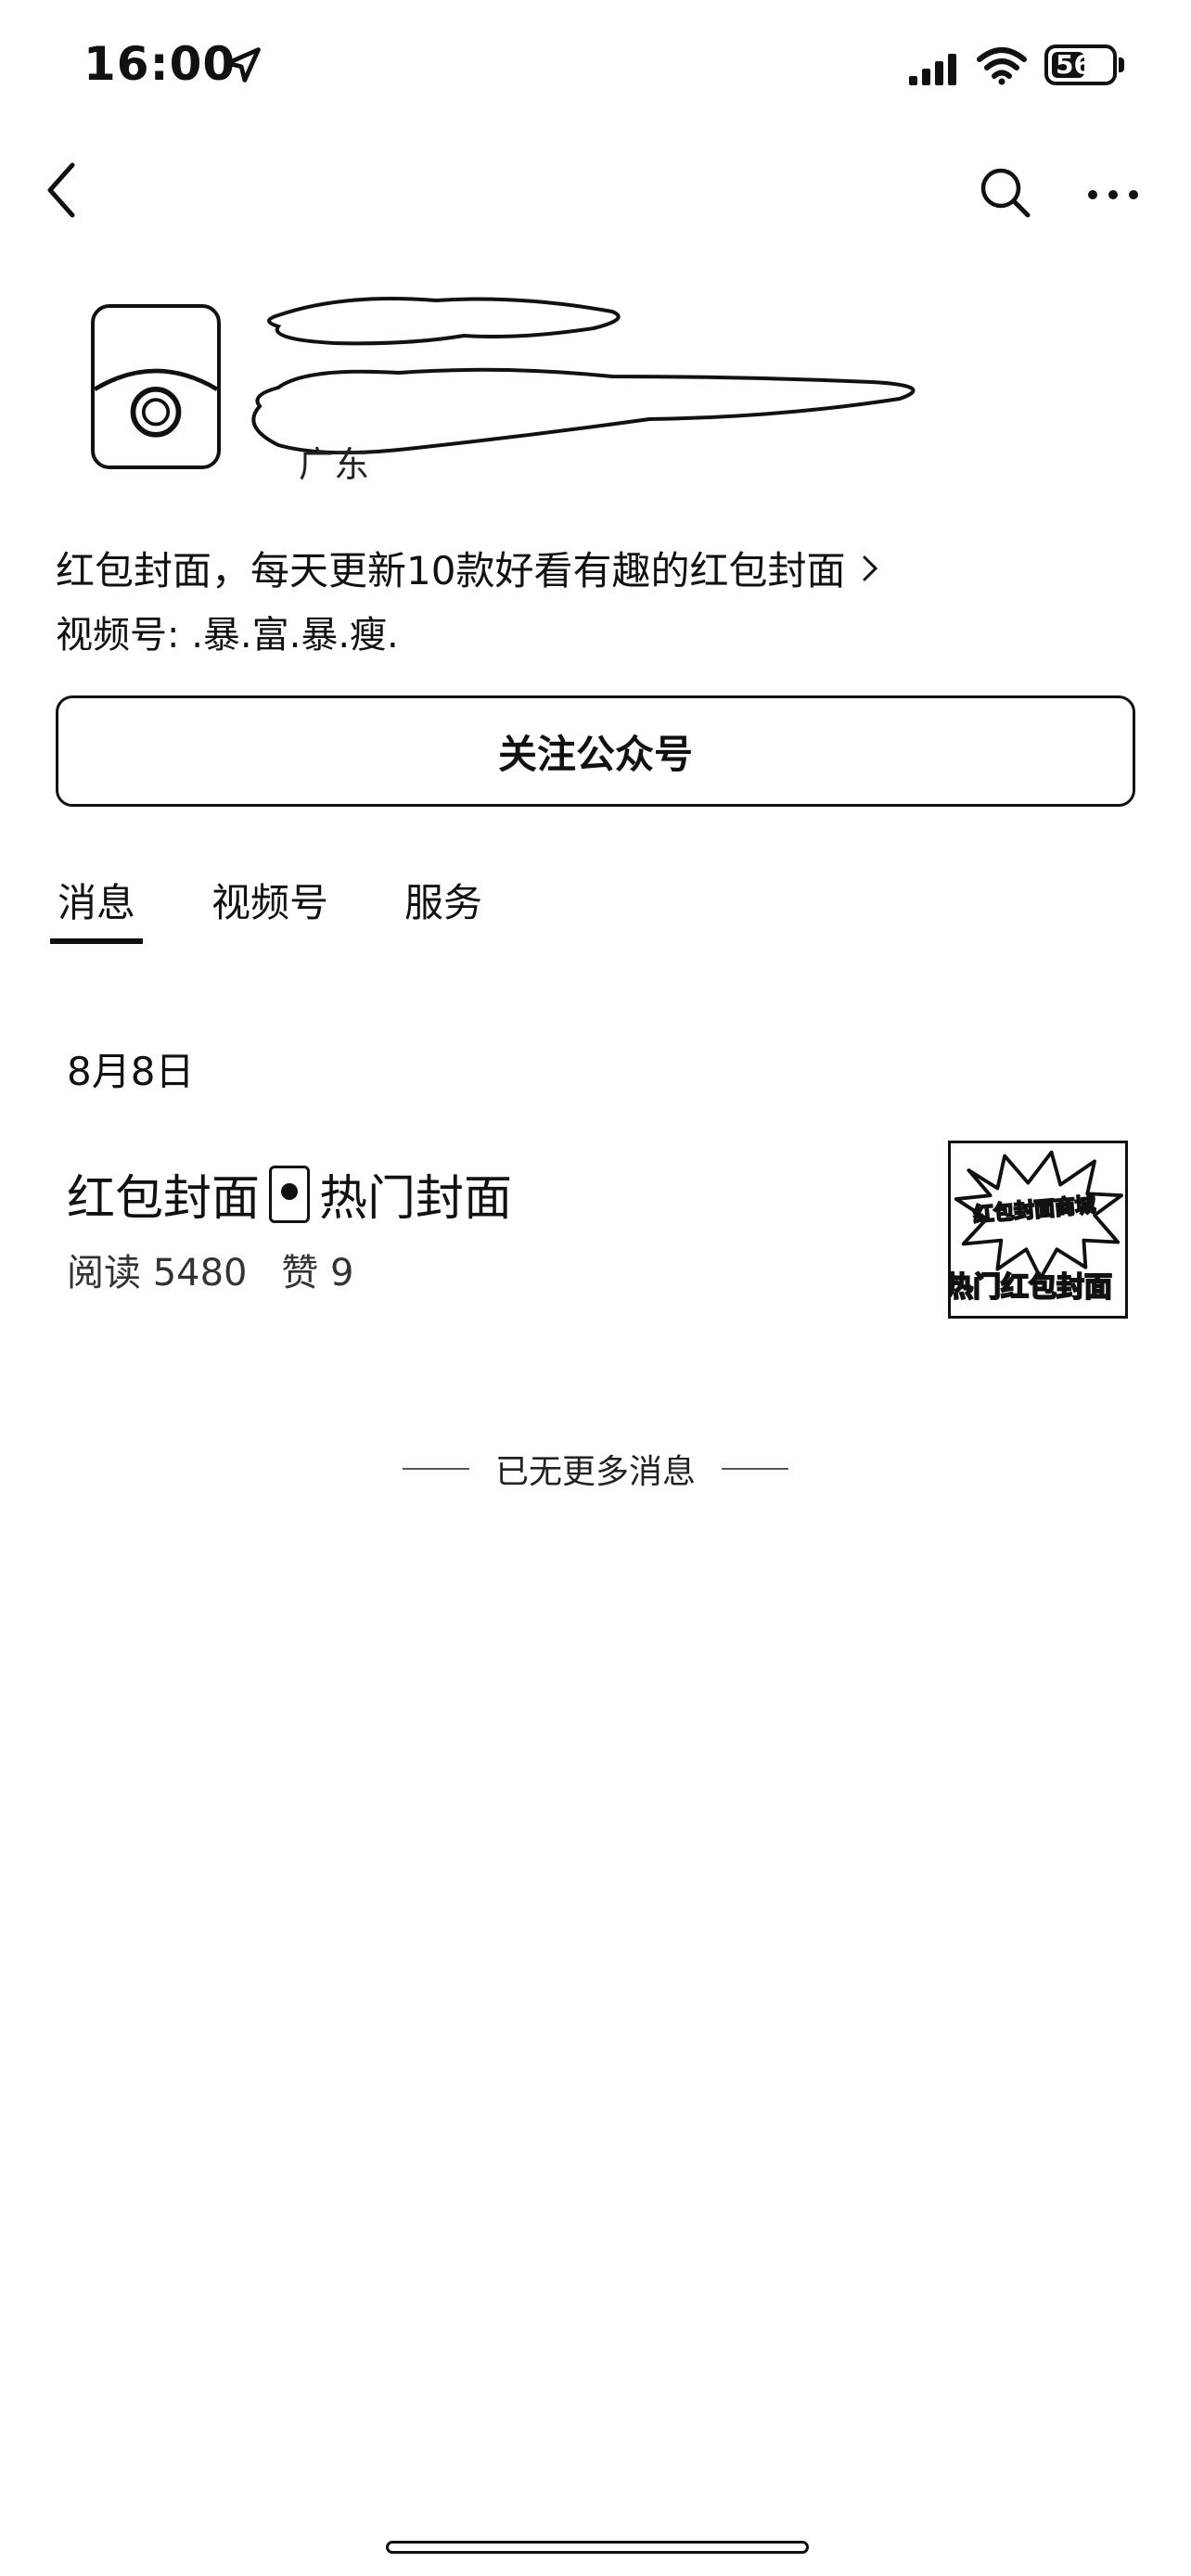 The image size is (1191, 2576). I want to click on profile-tabs: 消息 视频号 服务, so click(300, 909).